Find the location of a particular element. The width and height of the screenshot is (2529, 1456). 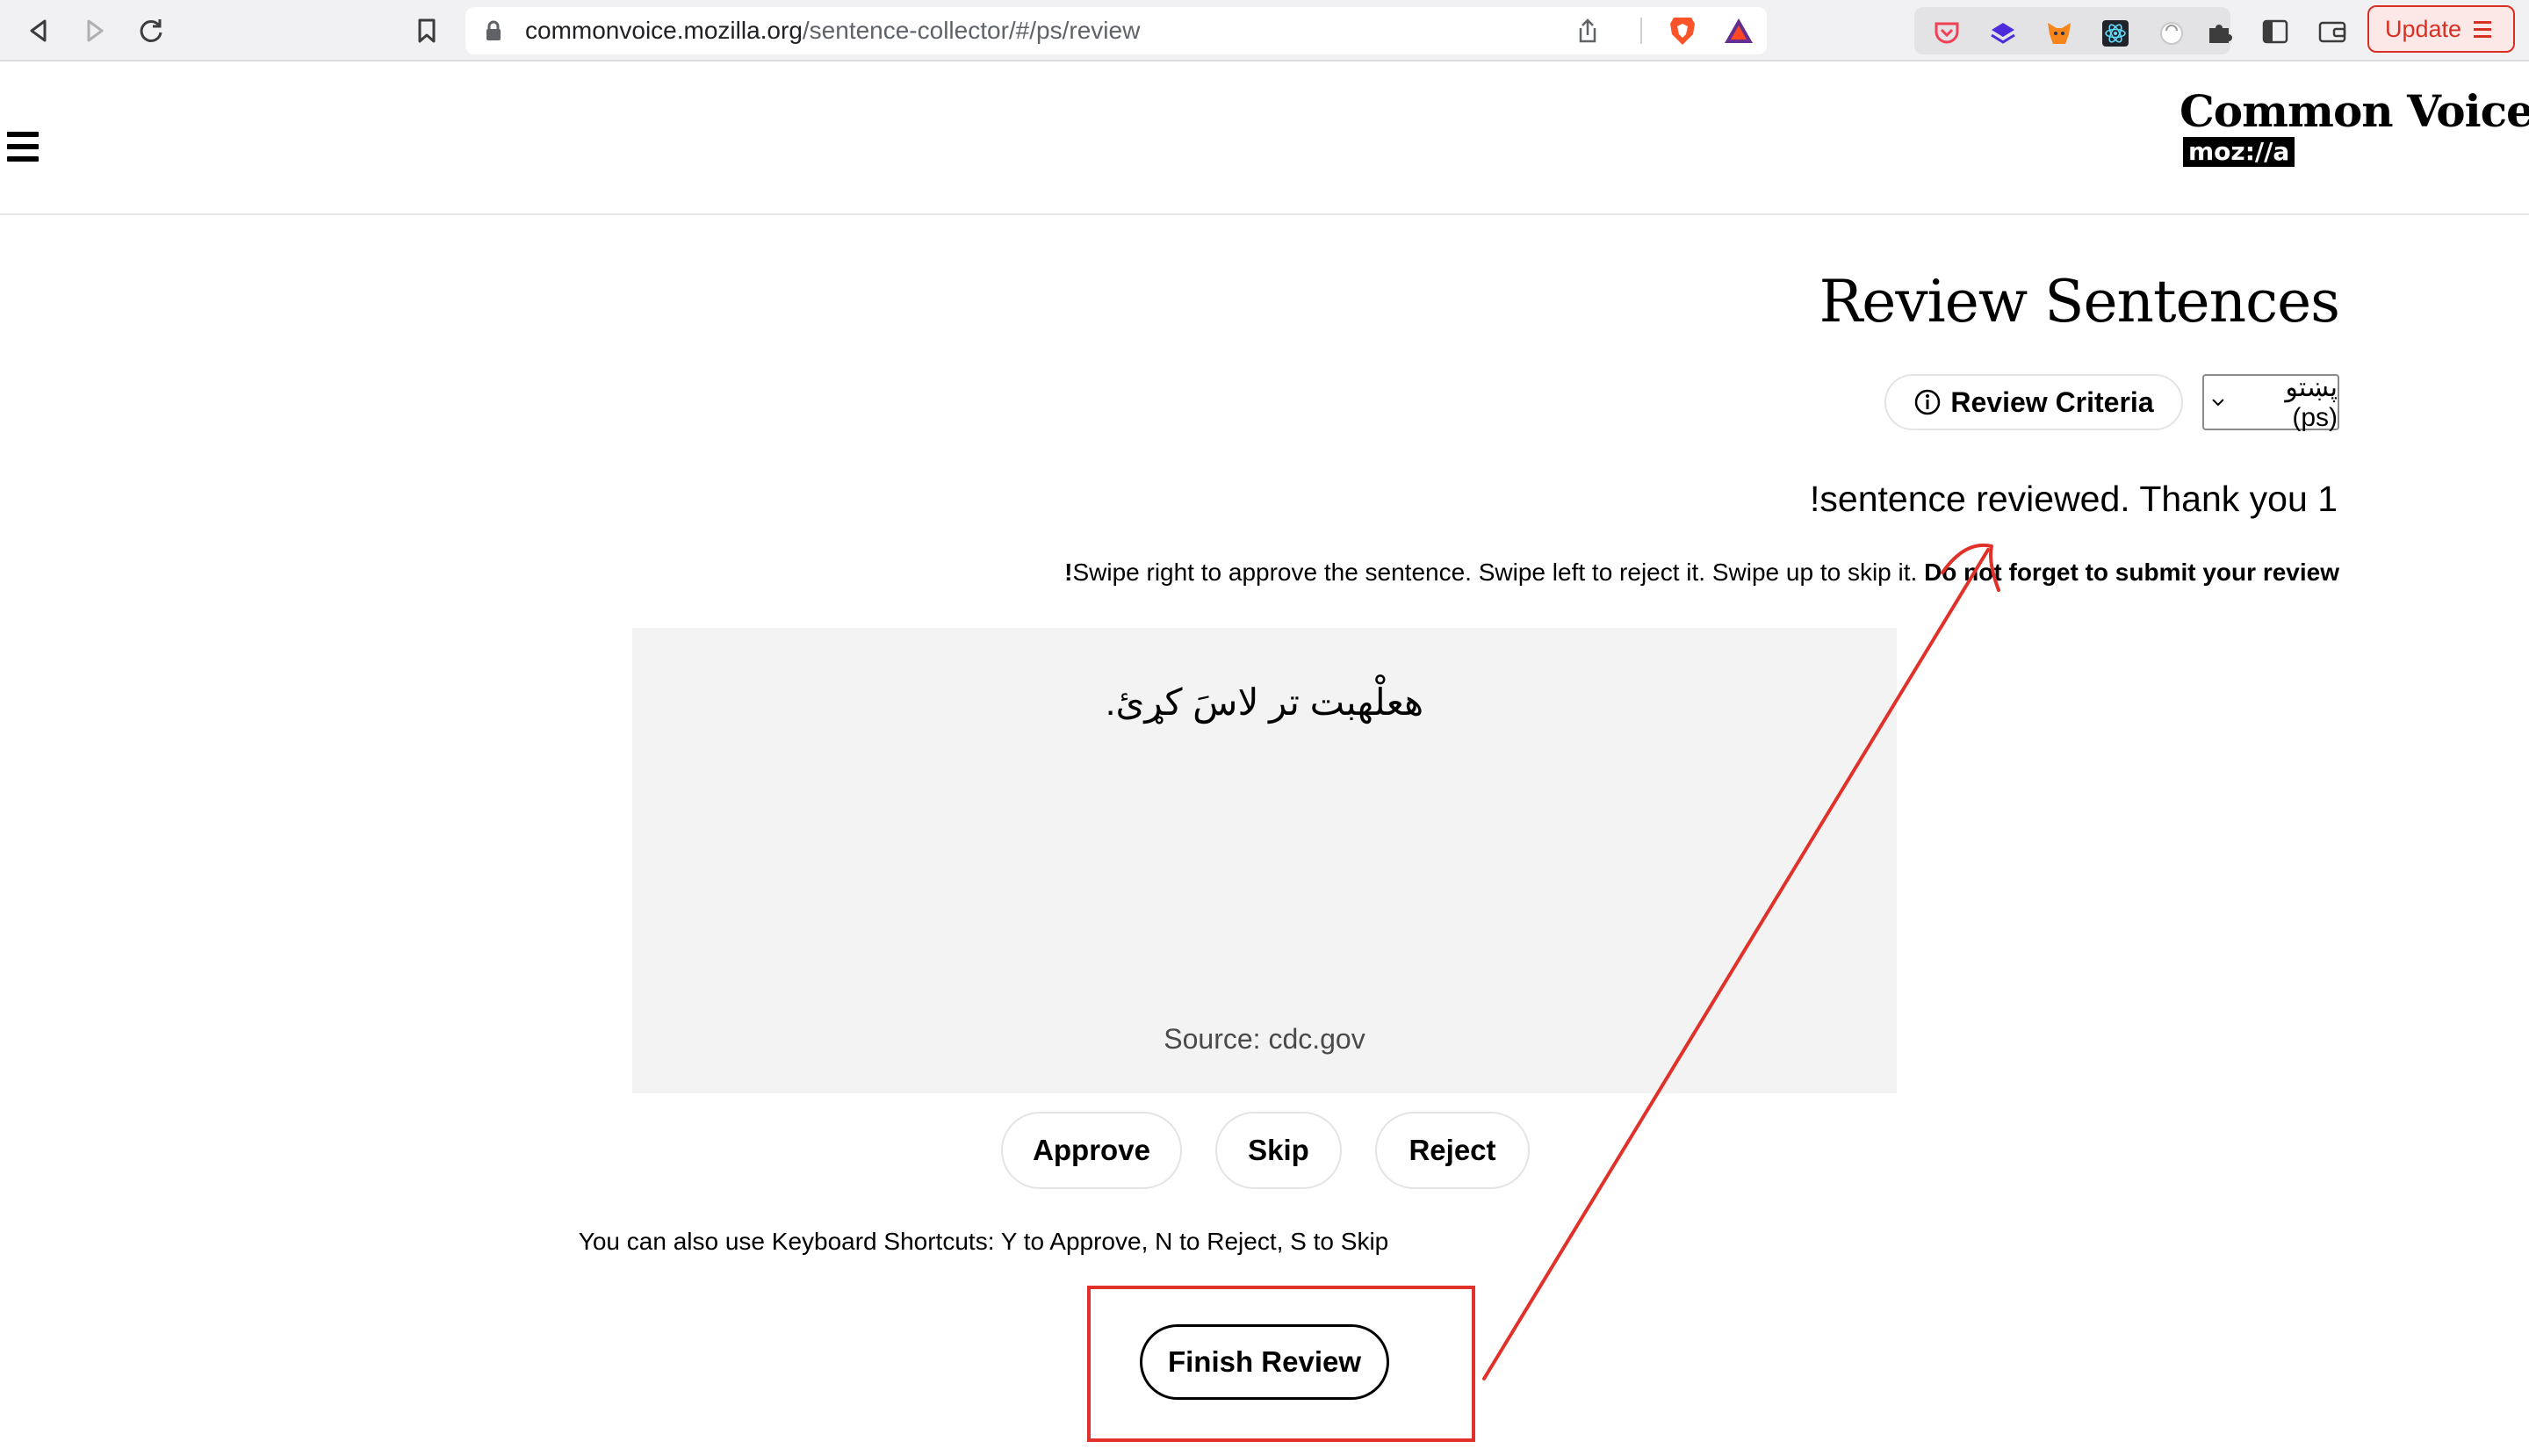

site-header: Common Voice moz://a is located at coordinates (1265, 138).